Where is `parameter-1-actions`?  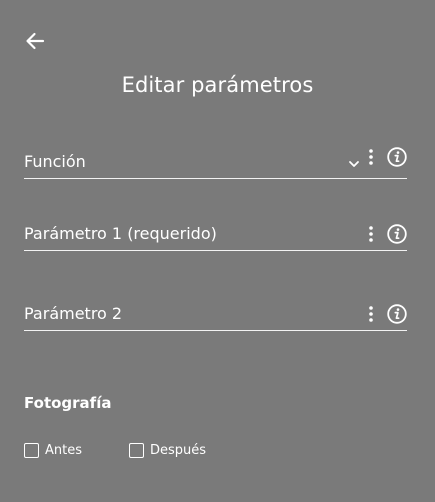
parameter-1-actions is located at coordinates (387, 234).